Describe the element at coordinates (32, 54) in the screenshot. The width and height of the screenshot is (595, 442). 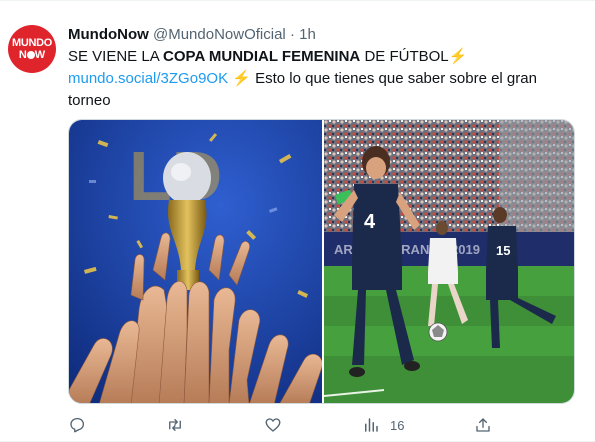
I see `avatar-logo-line2: NW` at that location.